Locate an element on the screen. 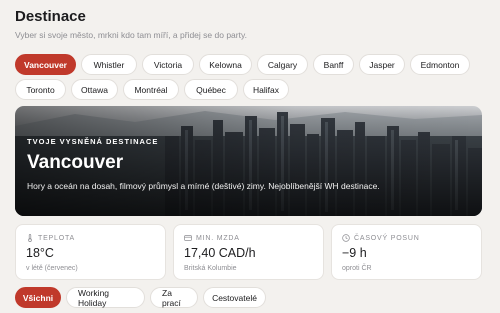 This screenshot has width=500, height=313. city-chip-jasper: Jasper is located at coordinates (382, 64).